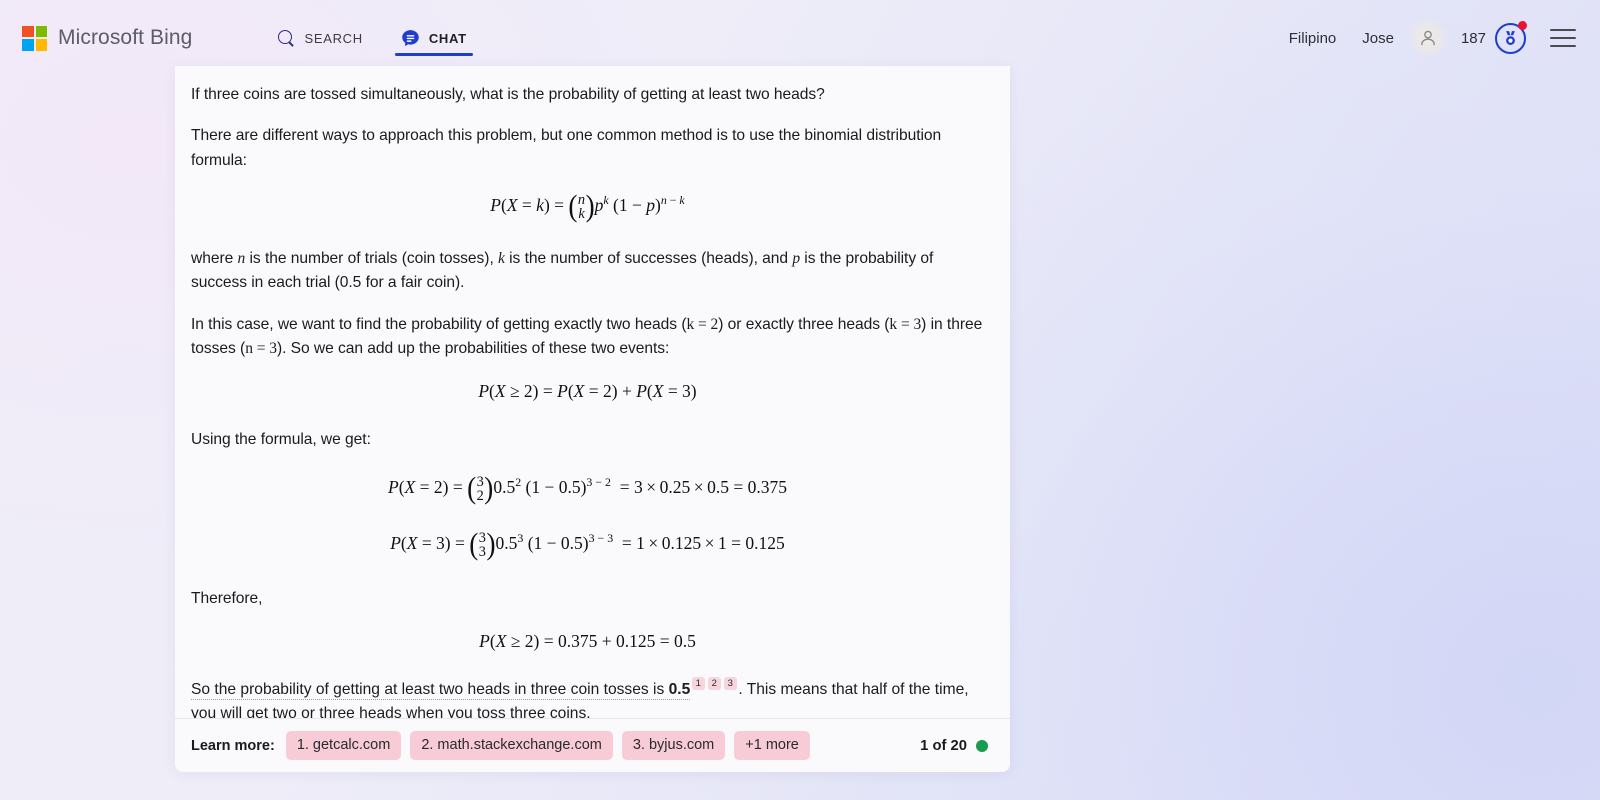 The image size is (1600, 800). What do you see at coordinates (772, 745) in the screenshot?
I see `more-sources-chip: +1 more` at bounding box center [772, 745].